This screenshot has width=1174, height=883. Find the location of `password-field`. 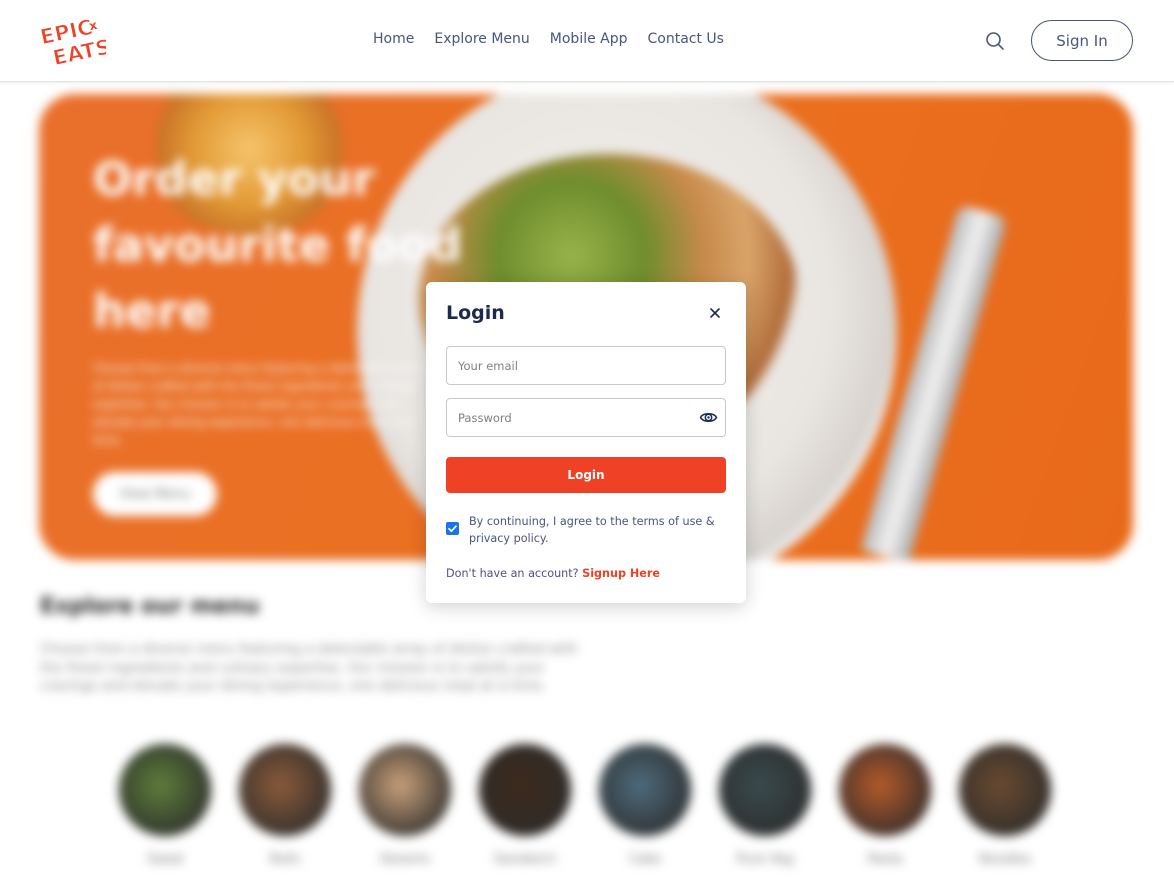

password-field is located at coordinates (586, 417).